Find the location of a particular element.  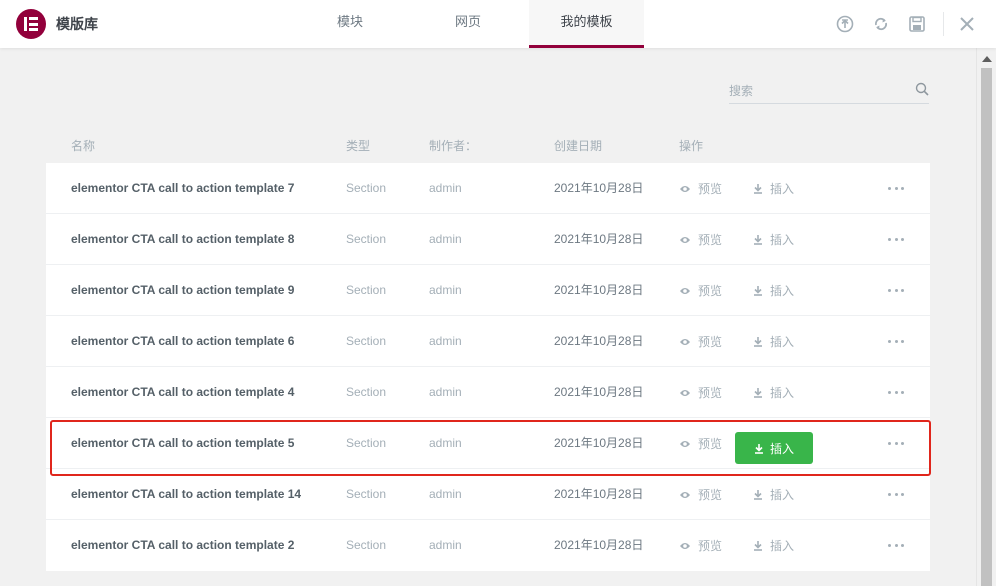

scroll-thumb is located at coordinates (986, 327).